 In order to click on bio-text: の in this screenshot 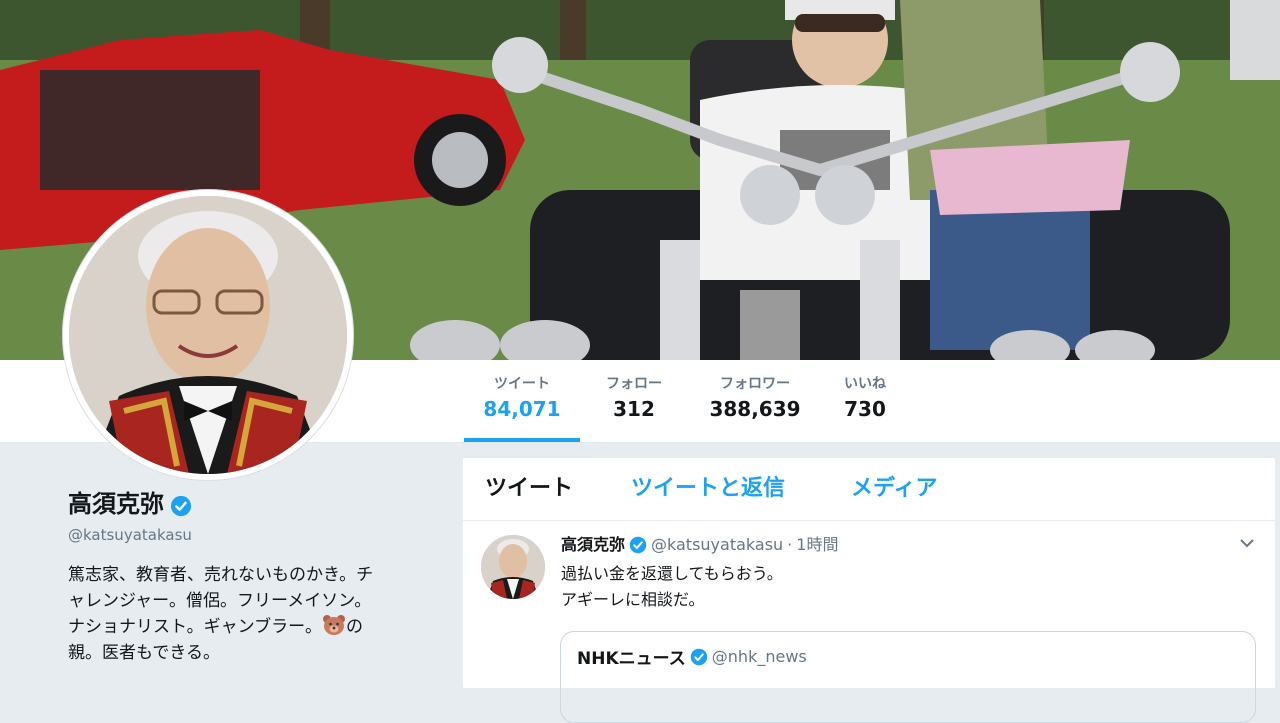, I will do `click(354, 627)`.